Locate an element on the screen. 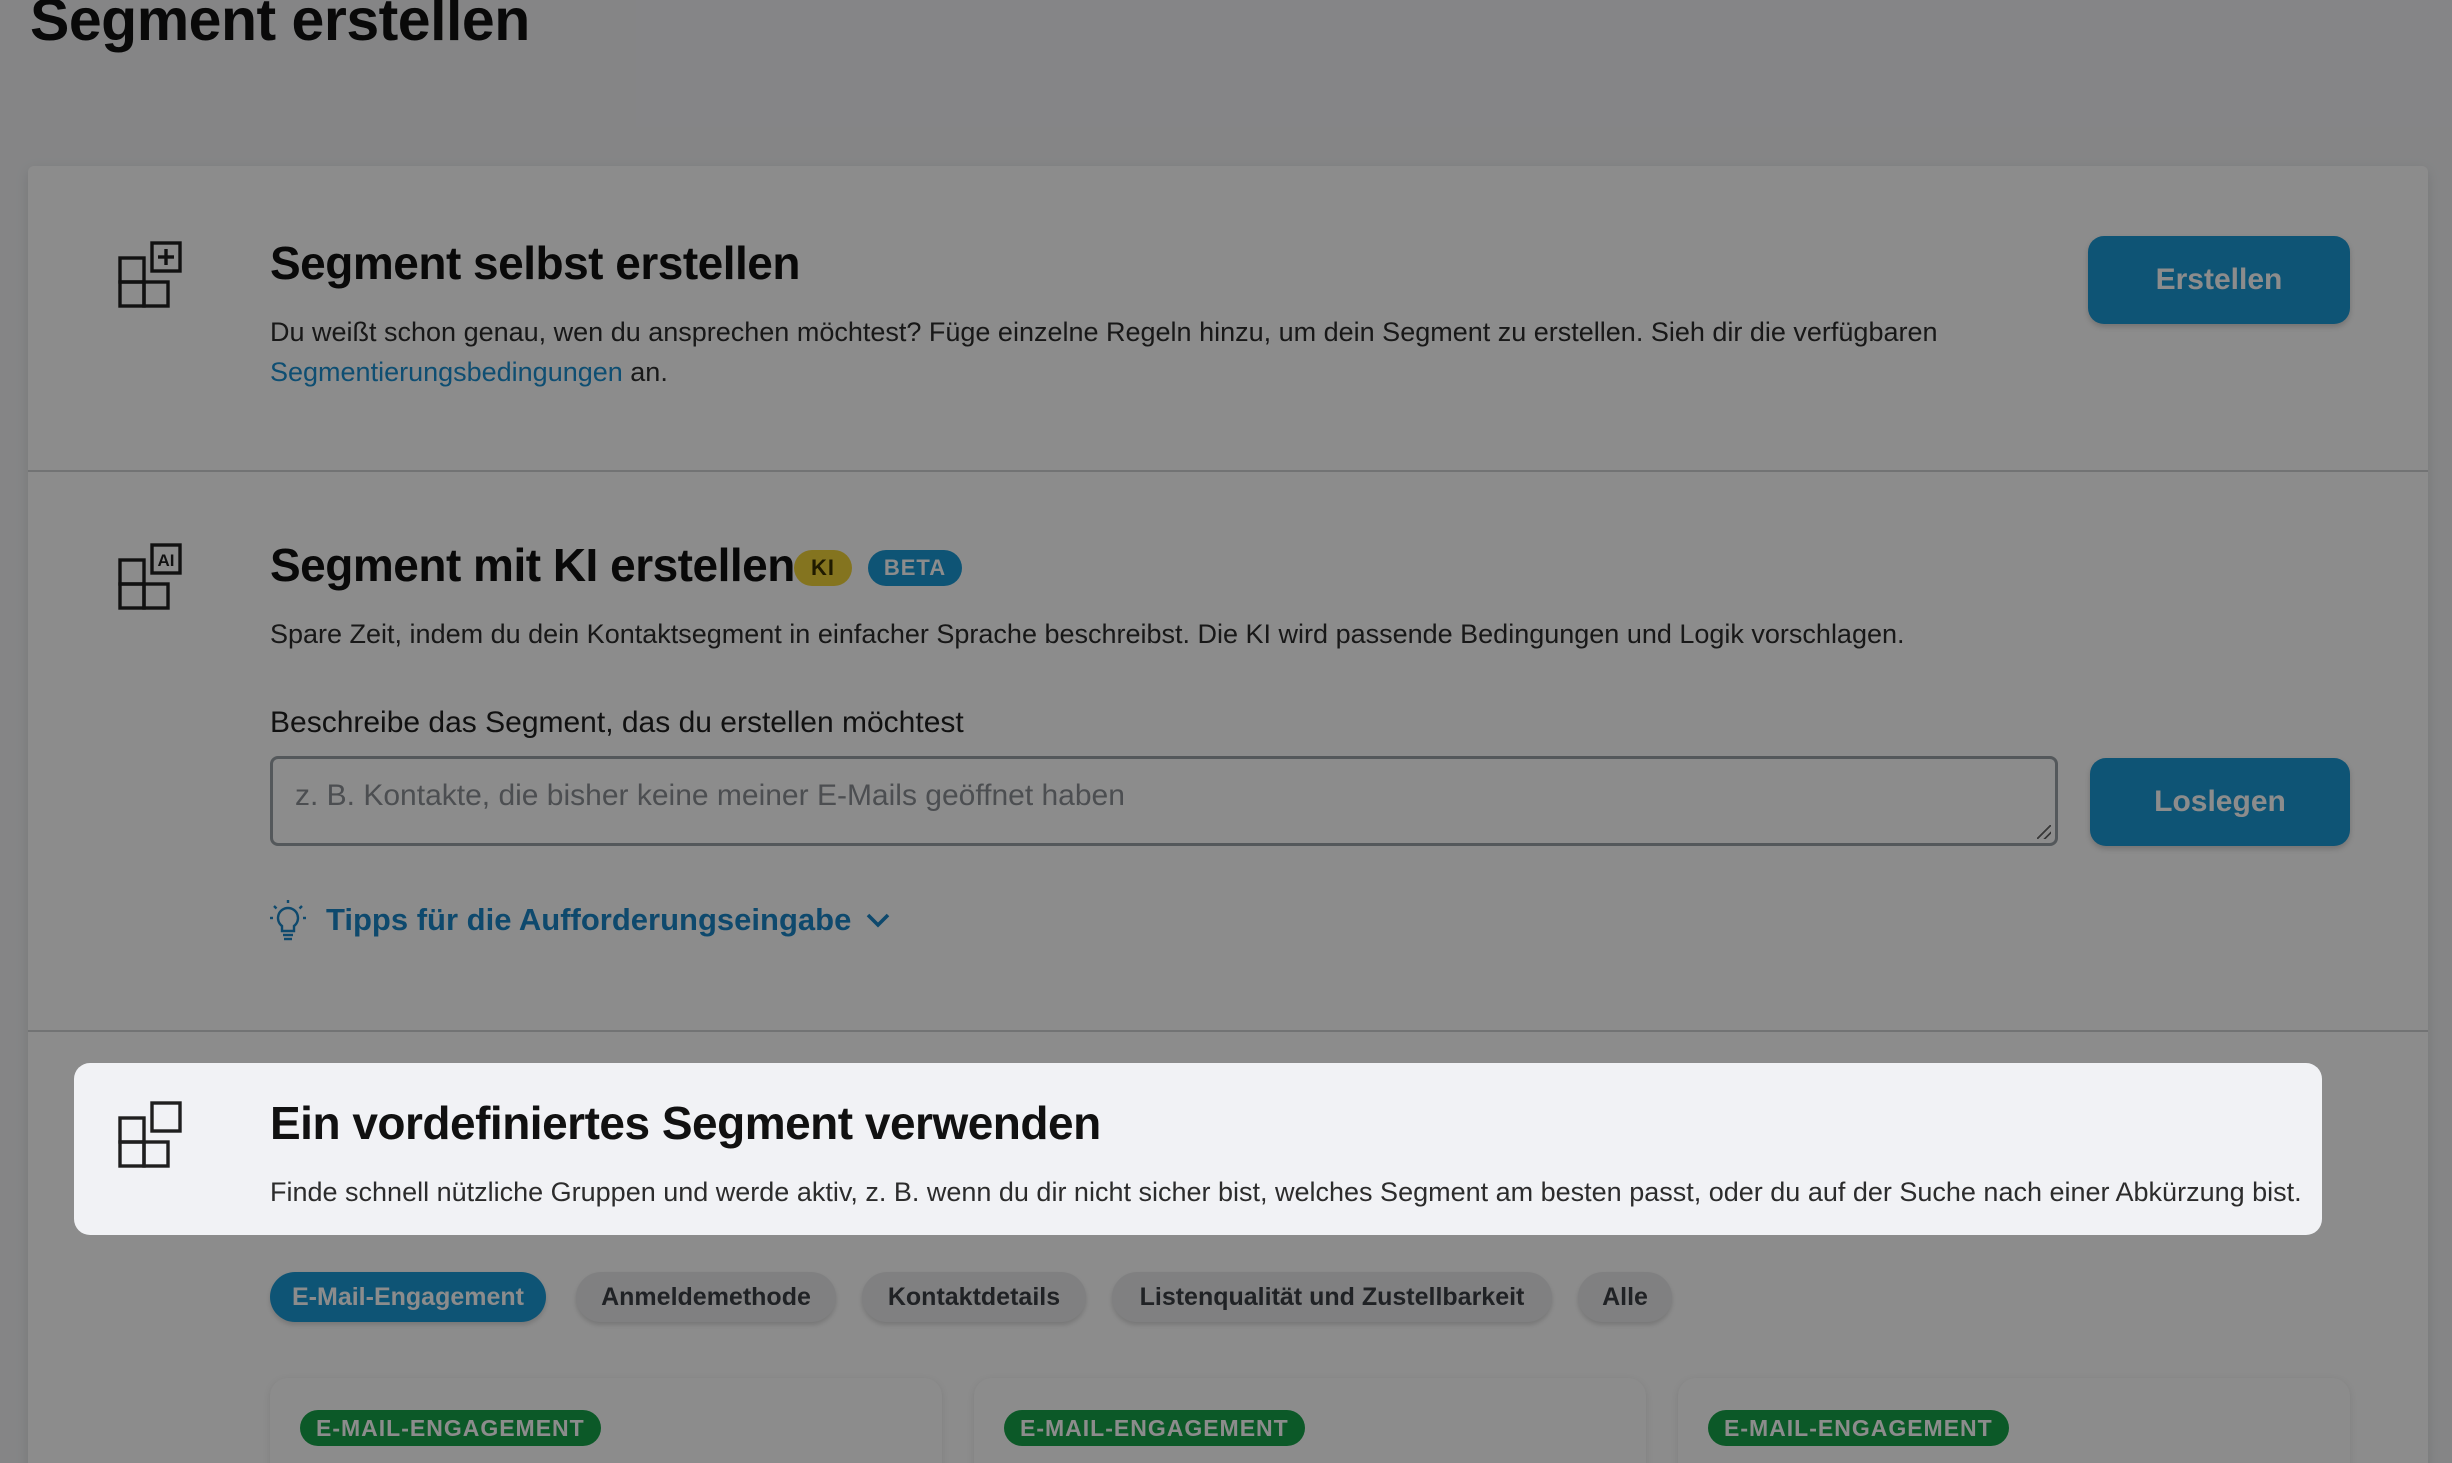 The height and width of the screenshot is (1463, 2452). segment-predefined-icon is located at coordinates (151, 1135).